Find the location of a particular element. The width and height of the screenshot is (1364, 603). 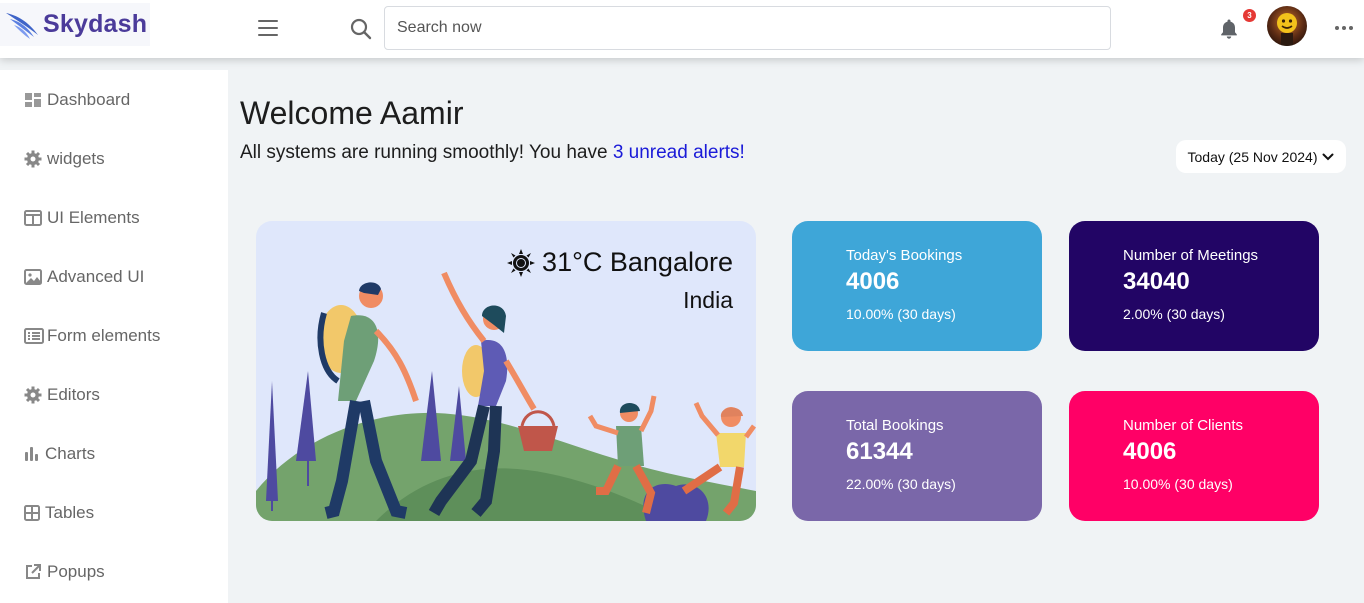

notification-count-badge: 3 is located at coordinates (1249, 15).